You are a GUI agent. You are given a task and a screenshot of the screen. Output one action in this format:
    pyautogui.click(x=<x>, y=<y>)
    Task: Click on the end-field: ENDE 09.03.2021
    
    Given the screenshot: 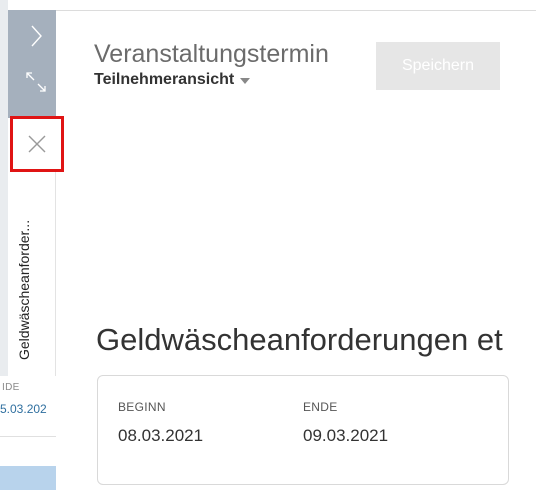 What is the action you would take?
    pyautogui.click(x=345, y=423)
    